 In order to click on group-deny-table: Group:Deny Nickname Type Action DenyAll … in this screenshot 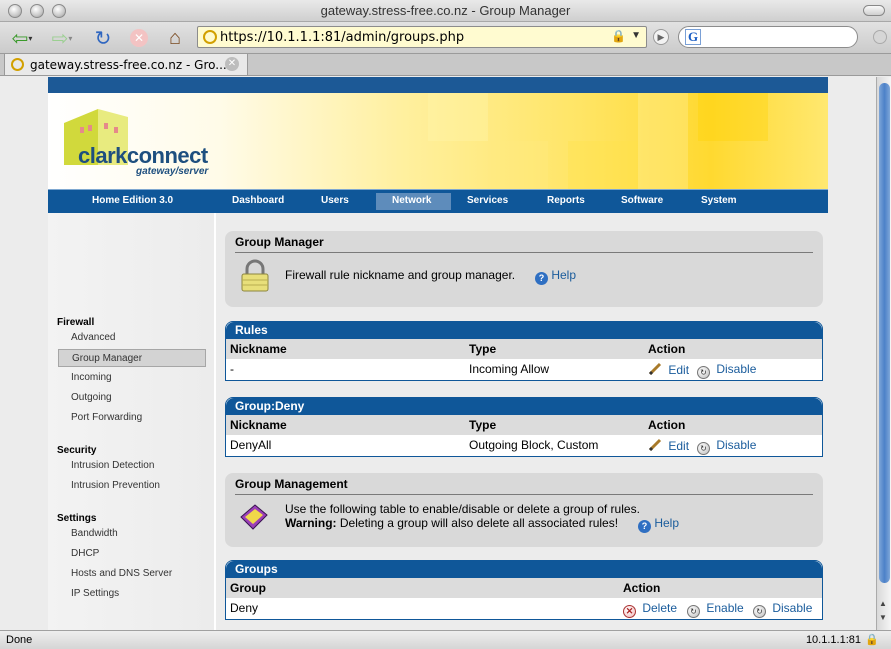, I will do `click(524, 427)`.